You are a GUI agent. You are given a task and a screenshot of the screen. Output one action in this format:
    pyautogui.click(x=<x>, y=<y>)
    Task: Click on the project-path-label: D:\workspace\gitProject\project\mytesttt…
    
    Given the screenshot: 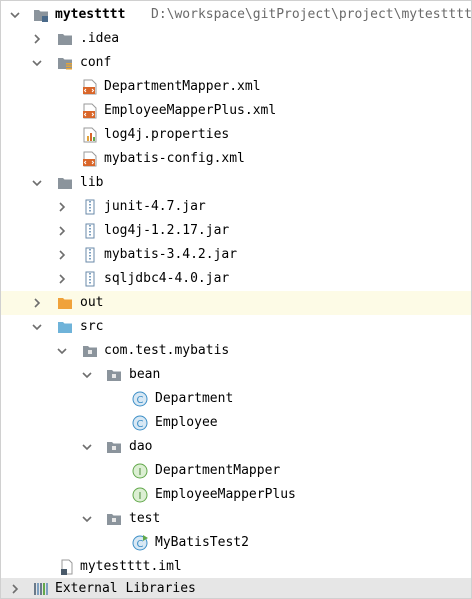 What is the action you would take?
    pyautogui.click(x=311, y=14)
    